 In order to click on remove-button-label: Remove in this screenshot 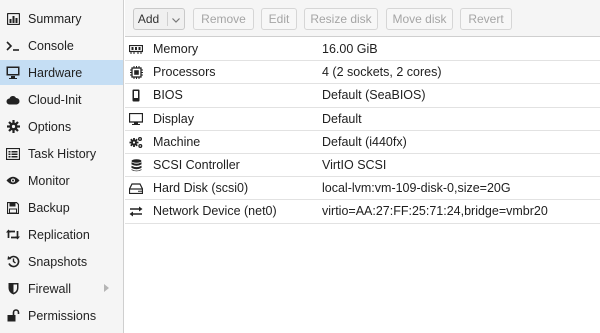, I will do `click(223, 19)`.